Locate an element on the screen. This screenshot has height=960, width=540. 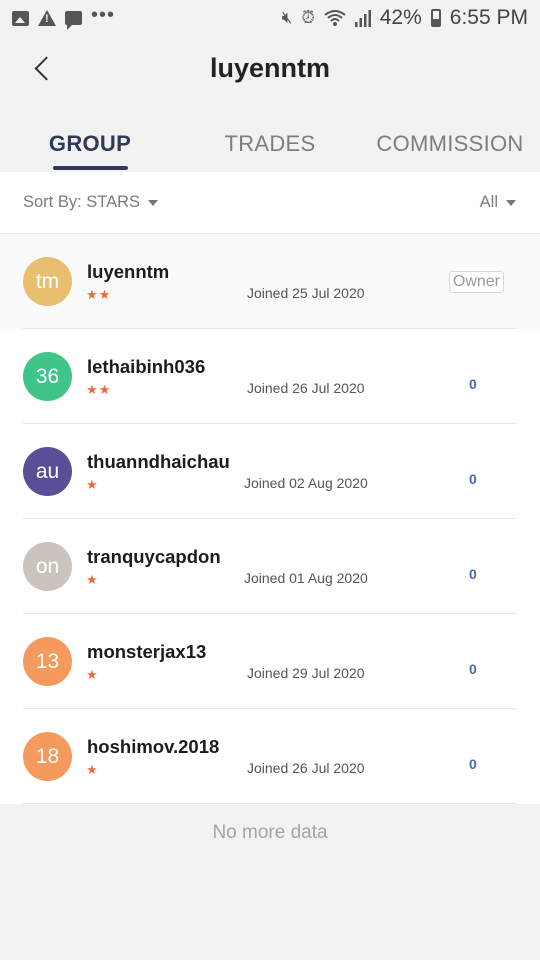
joined-date: Joined 25 Jul 2020 is located at coordinates (306, 293).